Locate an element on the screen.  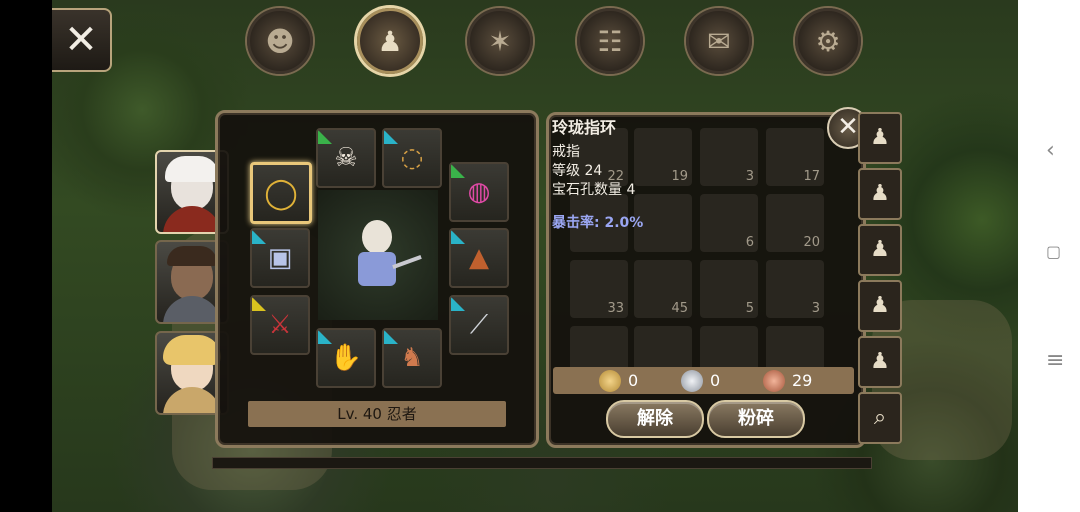
item-type: 戒指 is located at coordinates (566, 152).